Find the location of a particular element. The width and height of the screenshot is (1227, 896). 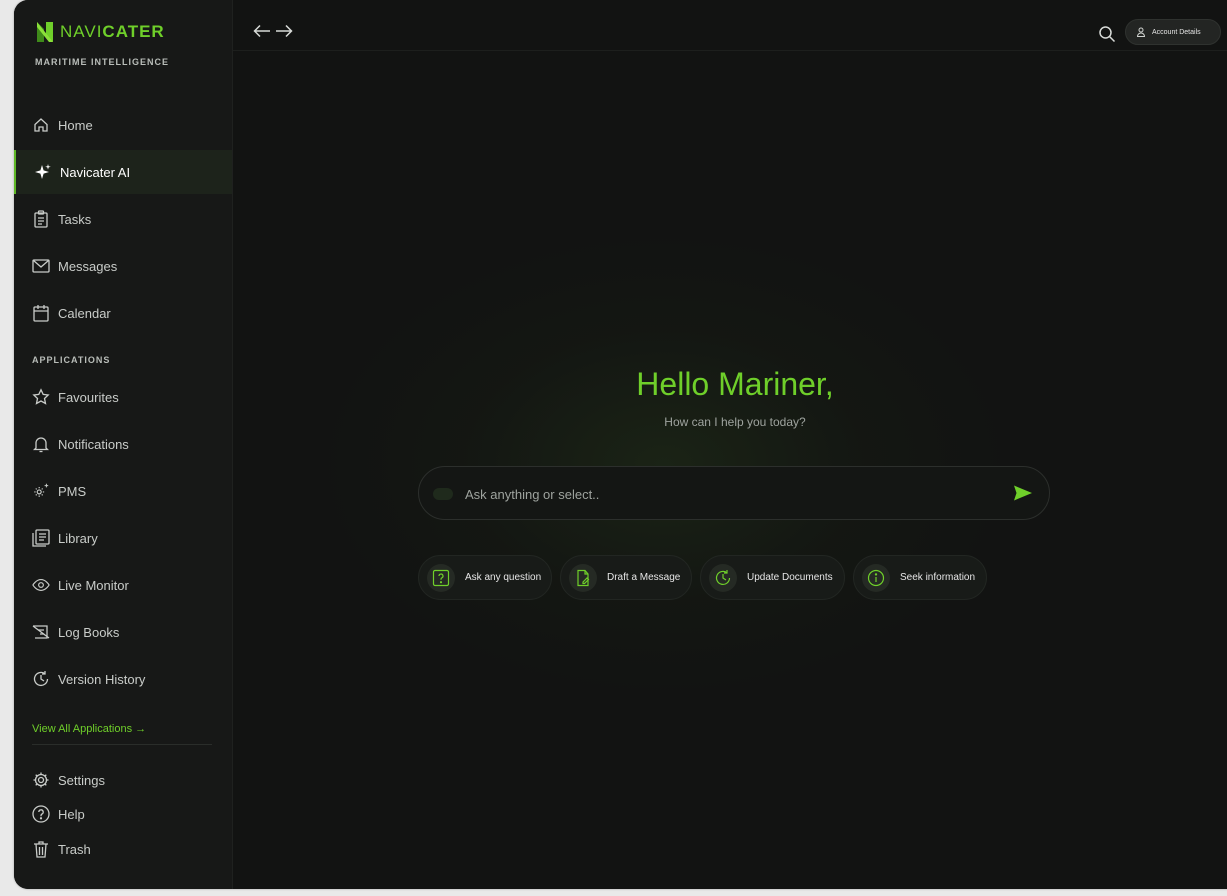

update-icon is located at coordinates (723, 577).